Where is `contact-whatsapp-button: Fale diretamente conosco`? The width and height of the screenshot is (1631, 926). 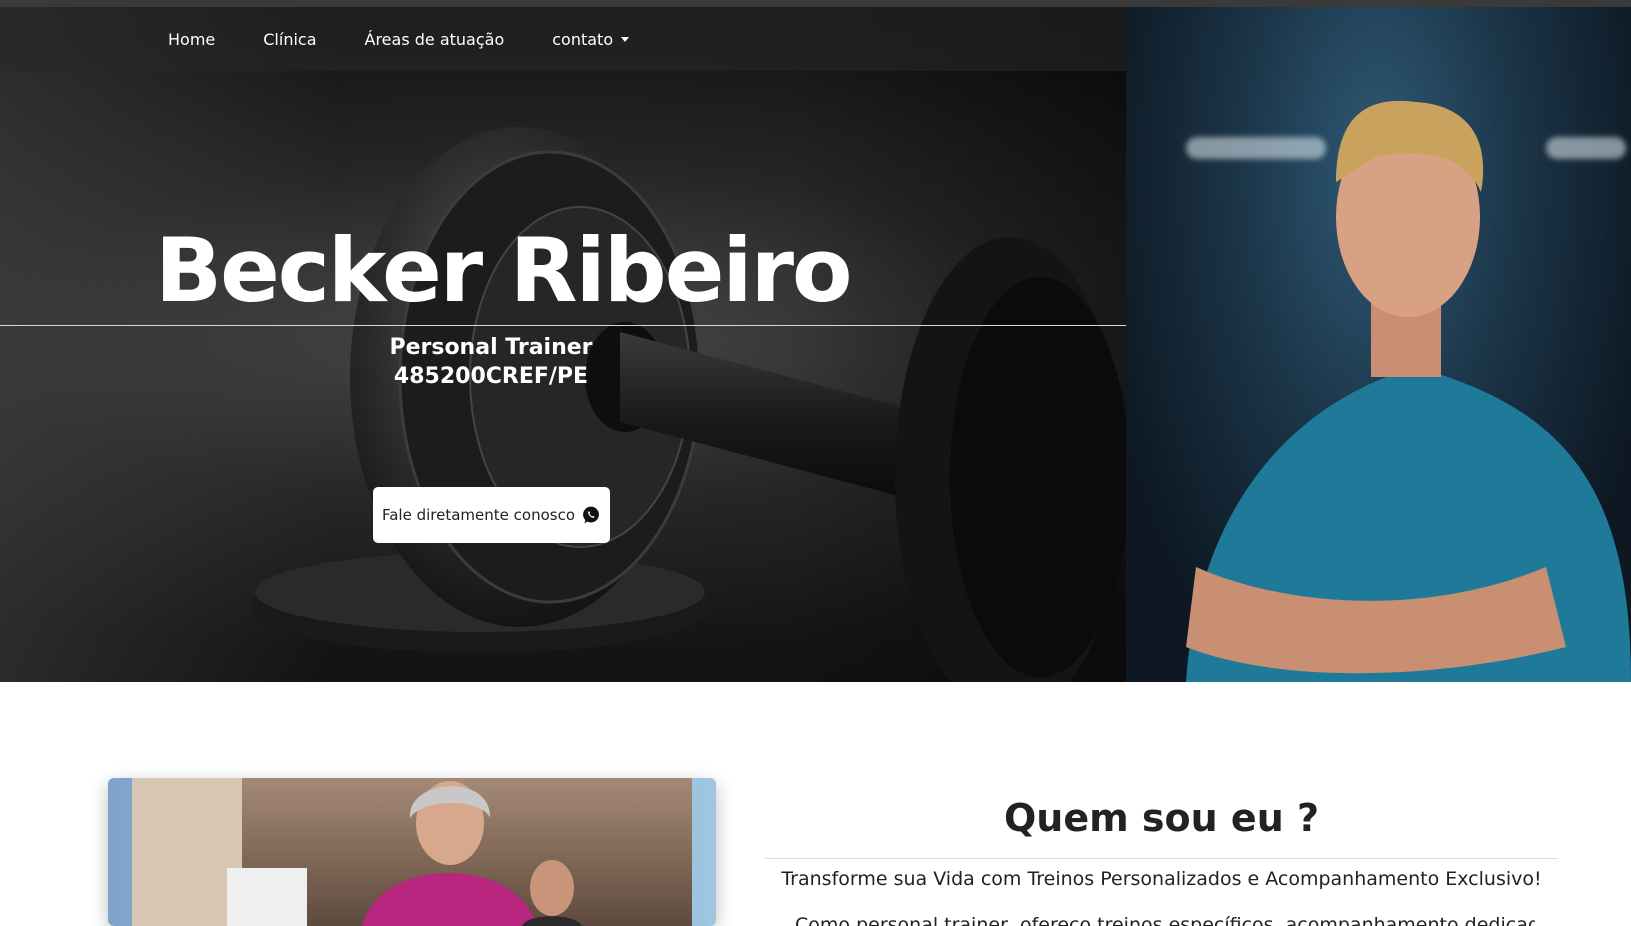 contact-whatsapp-button: Fale diretamente conosco is located at coordinates (491, 515).